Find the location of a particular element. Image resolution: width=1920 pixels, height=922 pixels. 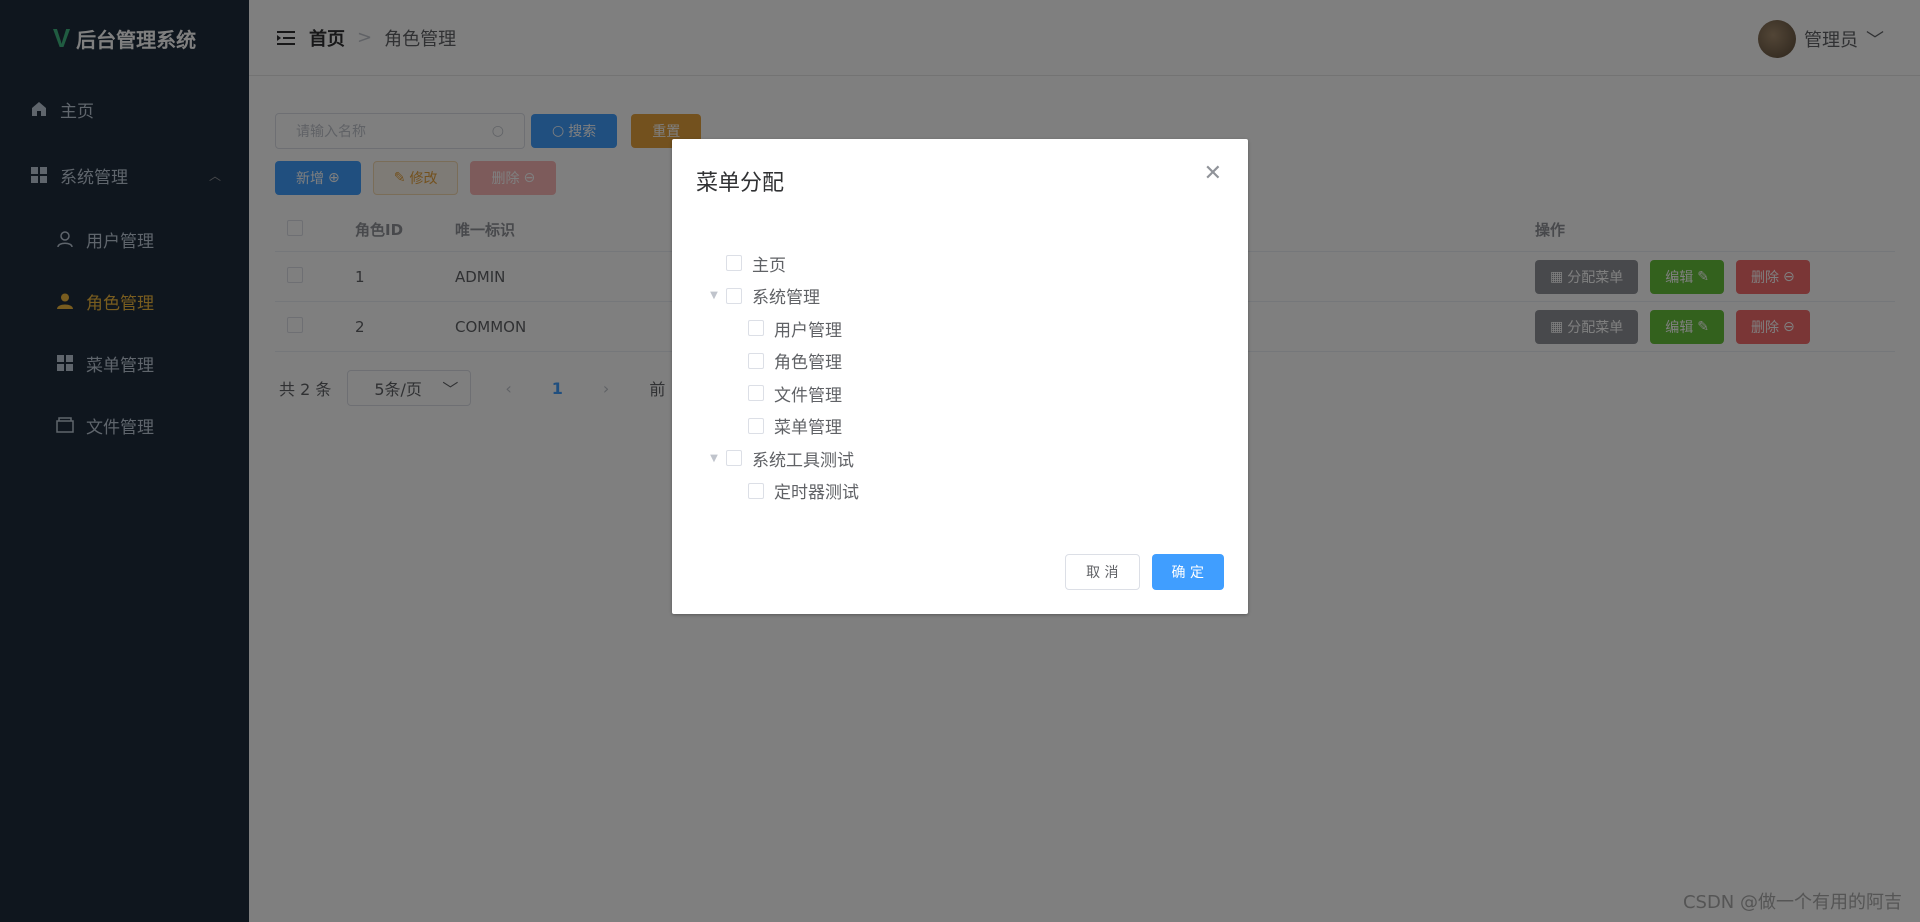

cancel-button: 取 消 is located at coordinates (1102, 572).